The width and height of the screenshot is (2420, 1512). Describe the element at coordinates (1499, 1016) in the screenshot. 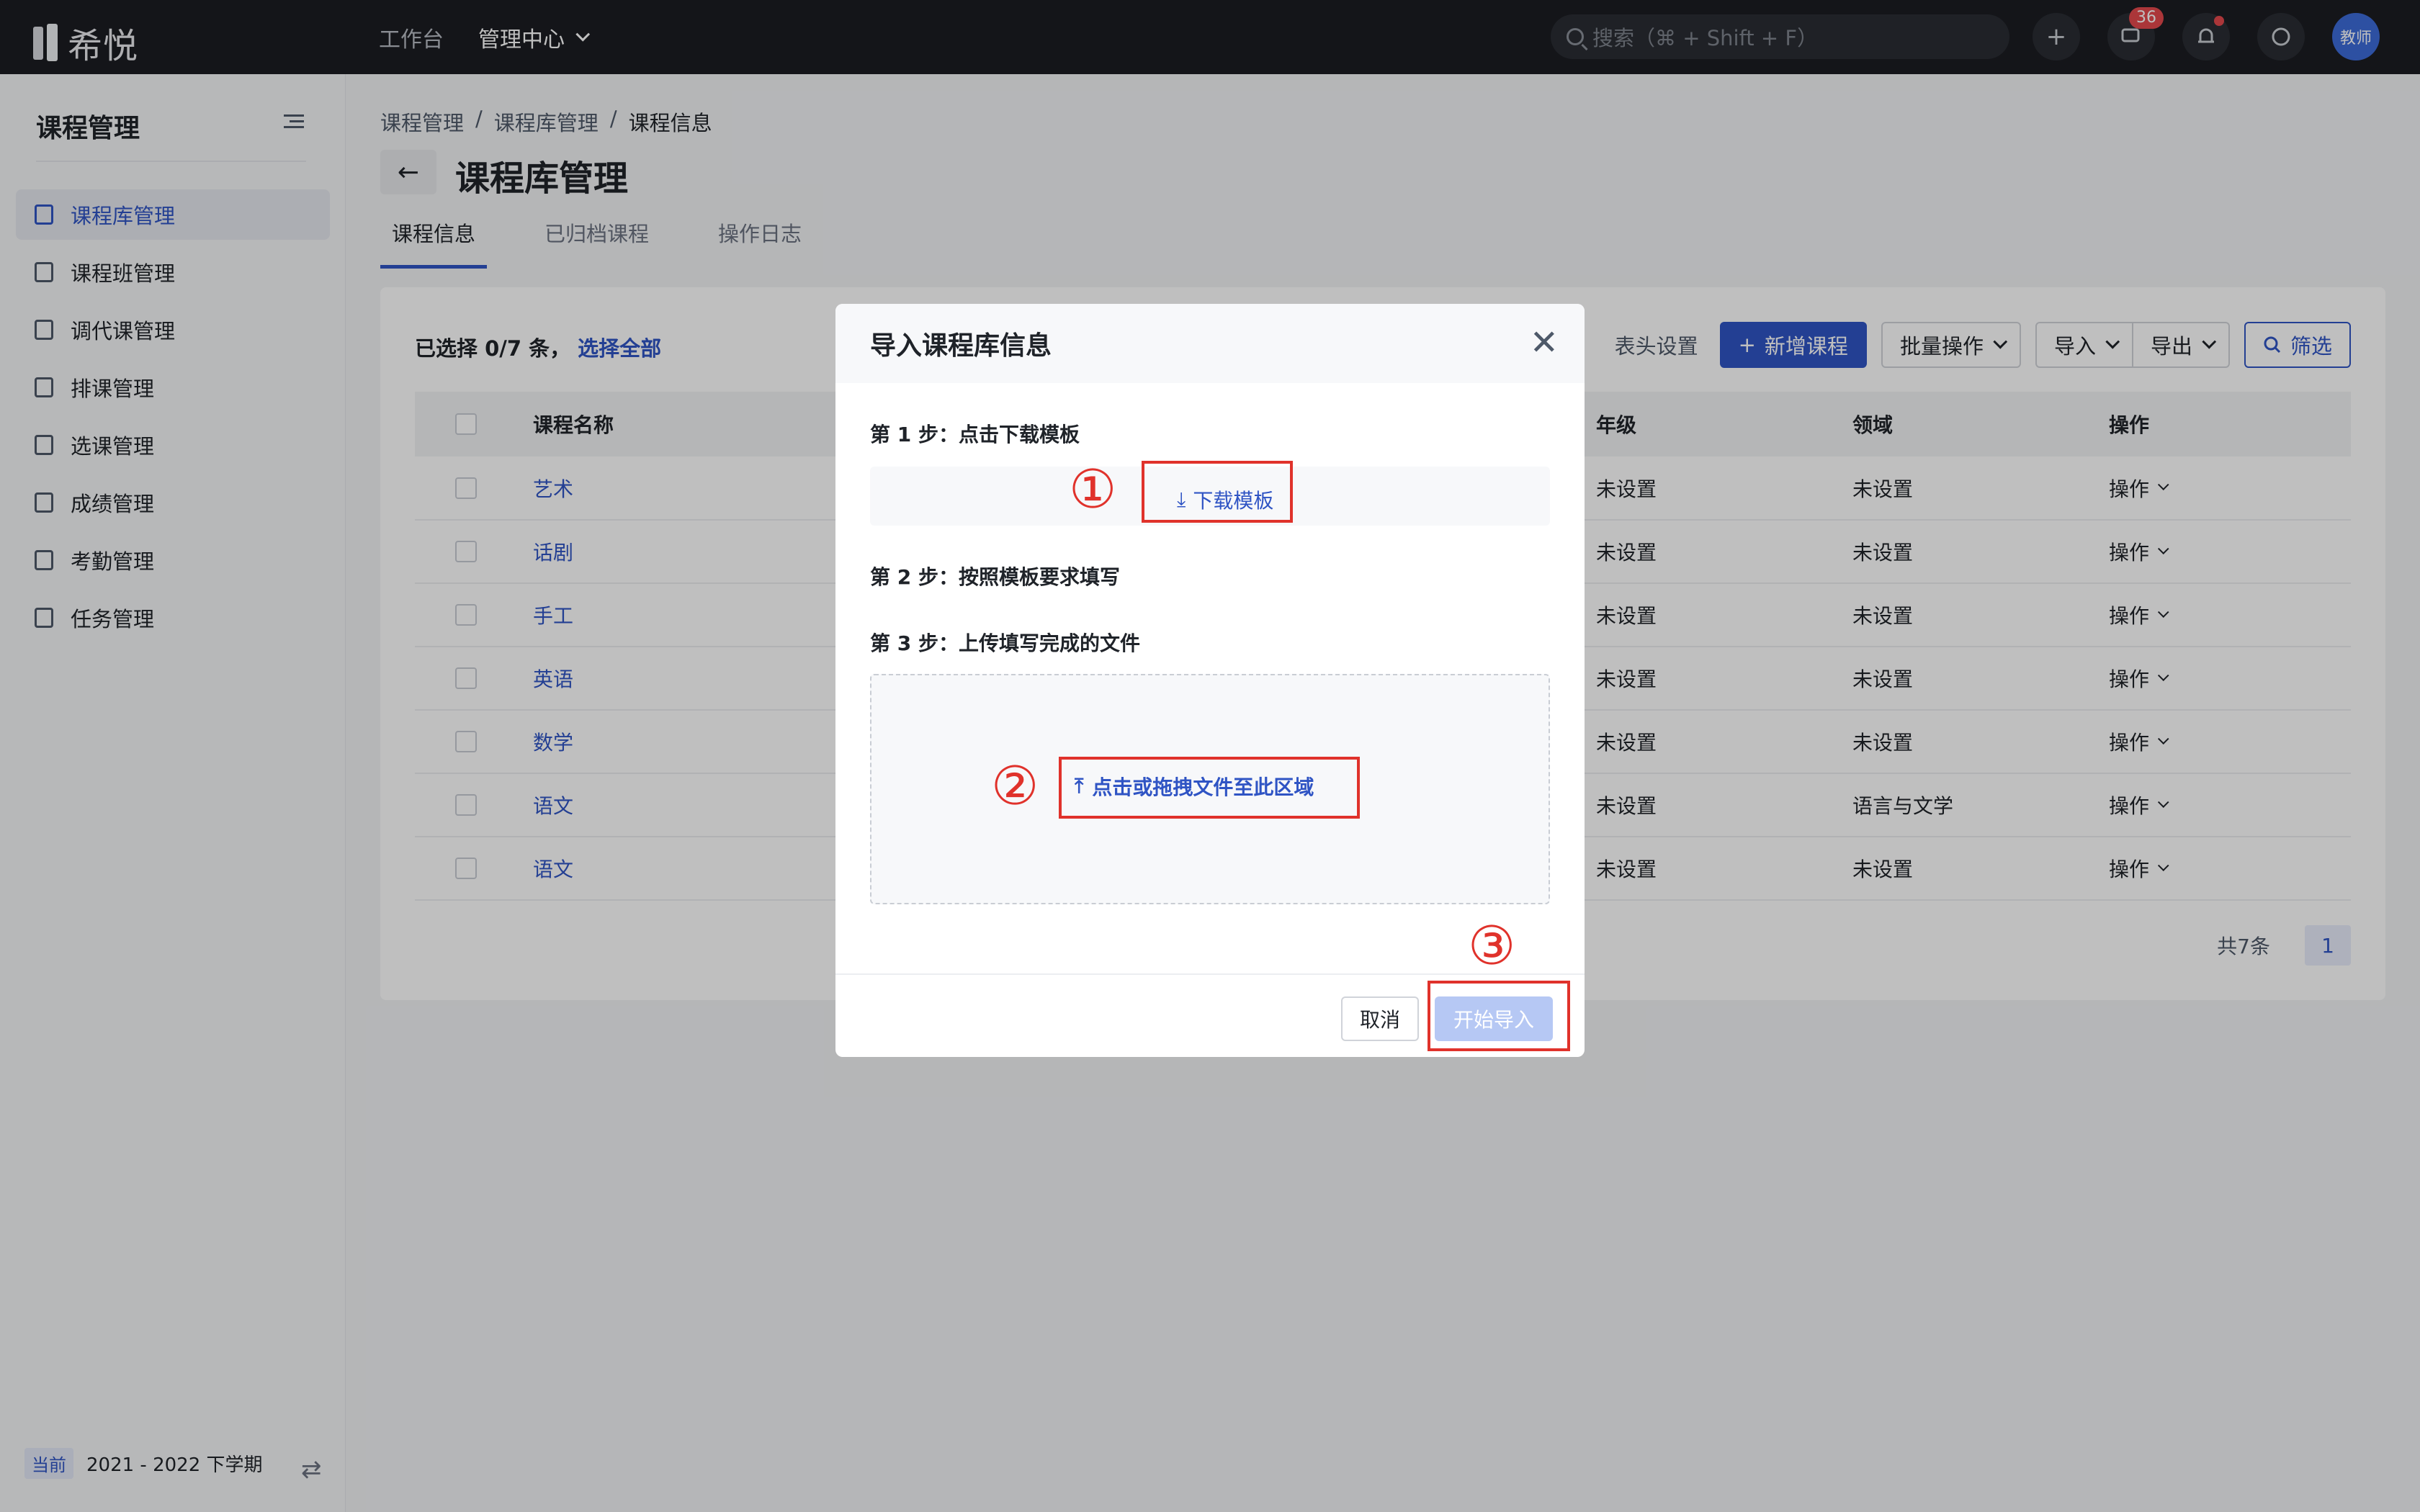

I see `annotation-box-start` at that location.